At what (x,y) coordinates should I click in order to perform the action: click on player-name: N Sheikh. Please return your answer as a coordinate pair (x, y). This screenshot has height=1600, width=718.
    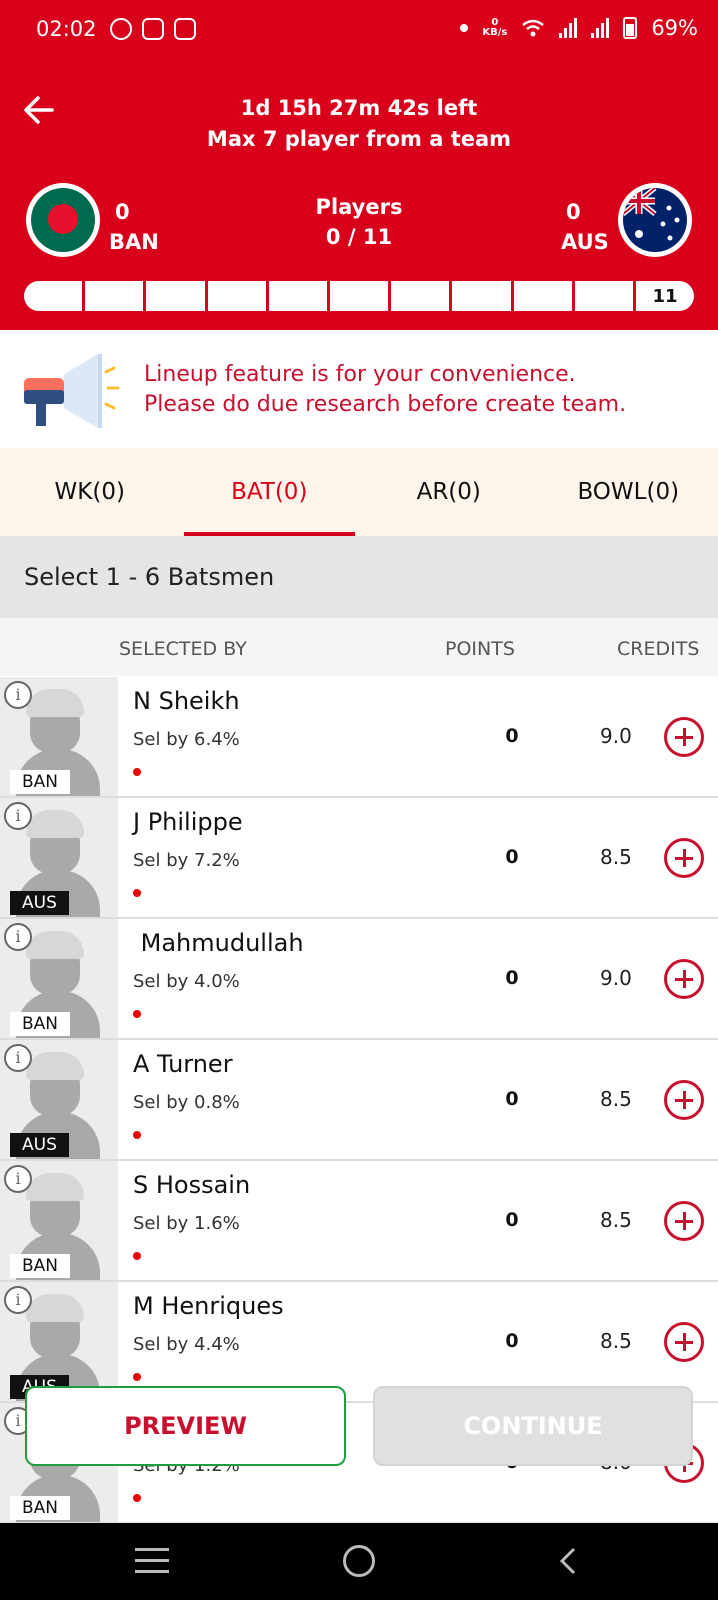
    Looking at the image, I should click on (186, 701).